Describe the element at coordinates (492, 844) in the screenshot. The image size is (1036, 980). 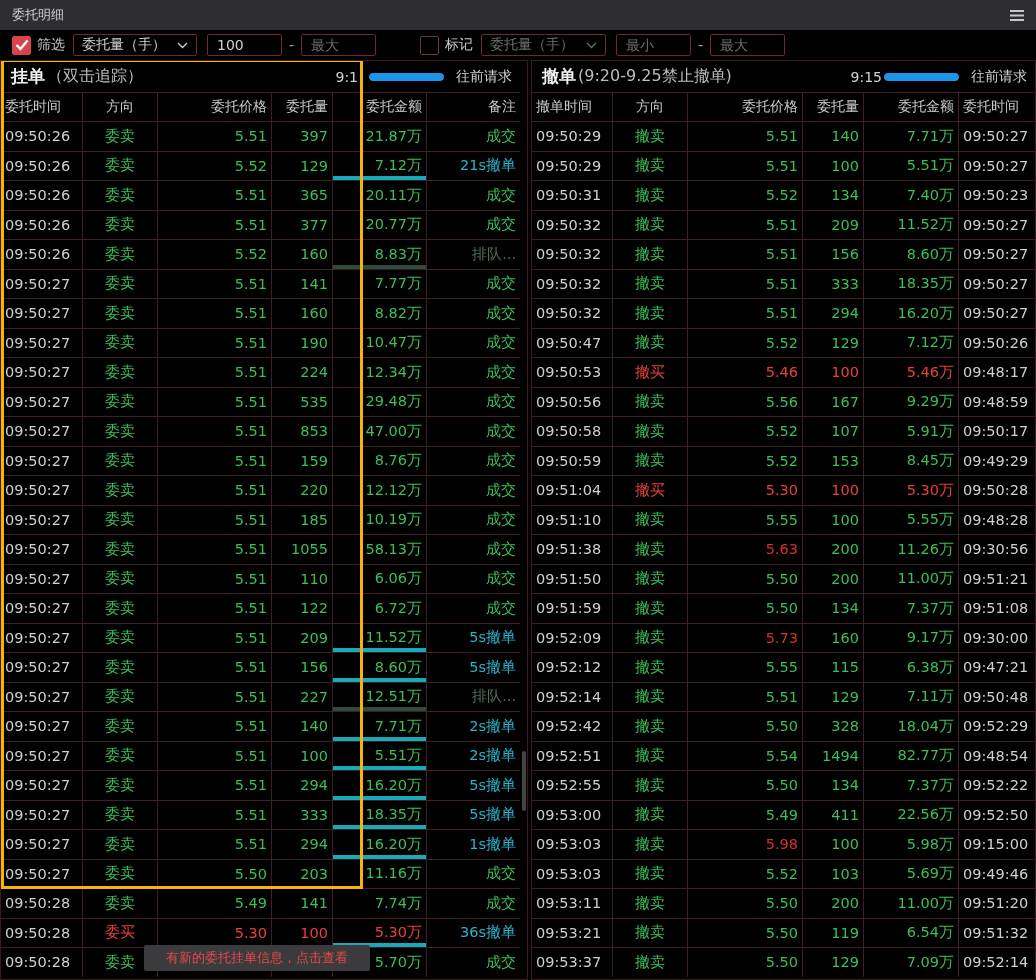
I see `table-cell-text: 1s撤单` at that location.